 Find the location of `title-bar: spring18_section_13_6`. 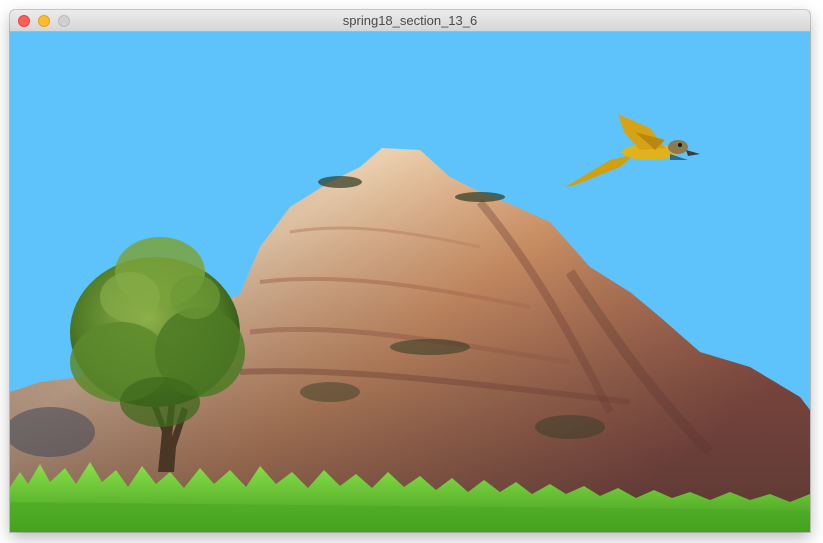

title-bar: spring18_section_13_6 is located at coordinates (410, 21).